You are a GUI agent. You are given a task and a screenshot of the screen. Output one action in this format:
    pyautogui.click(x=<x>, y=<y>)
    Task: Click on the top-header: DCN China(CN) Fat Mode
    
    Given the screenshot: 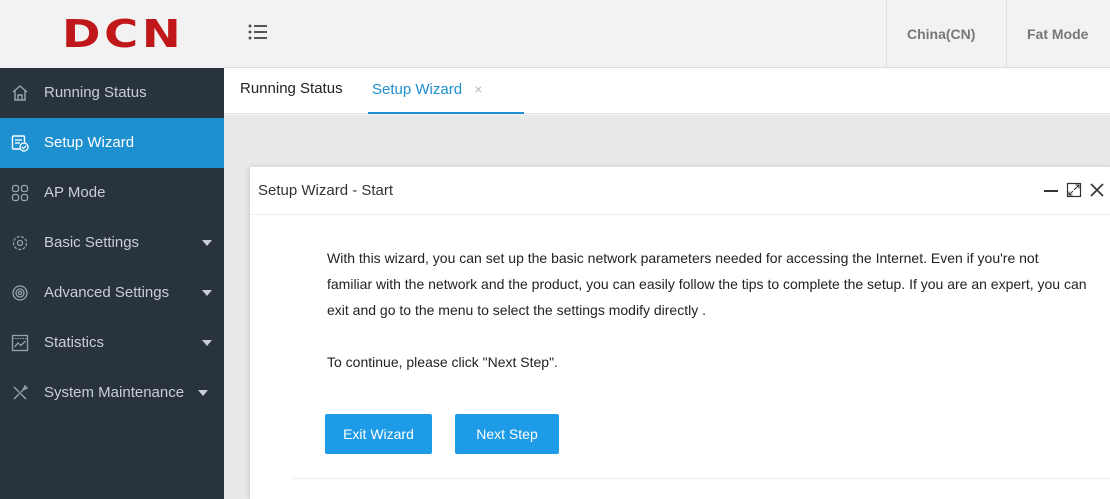 What is the action you would take?
    pyautogui.click(x=555, y=34)
    